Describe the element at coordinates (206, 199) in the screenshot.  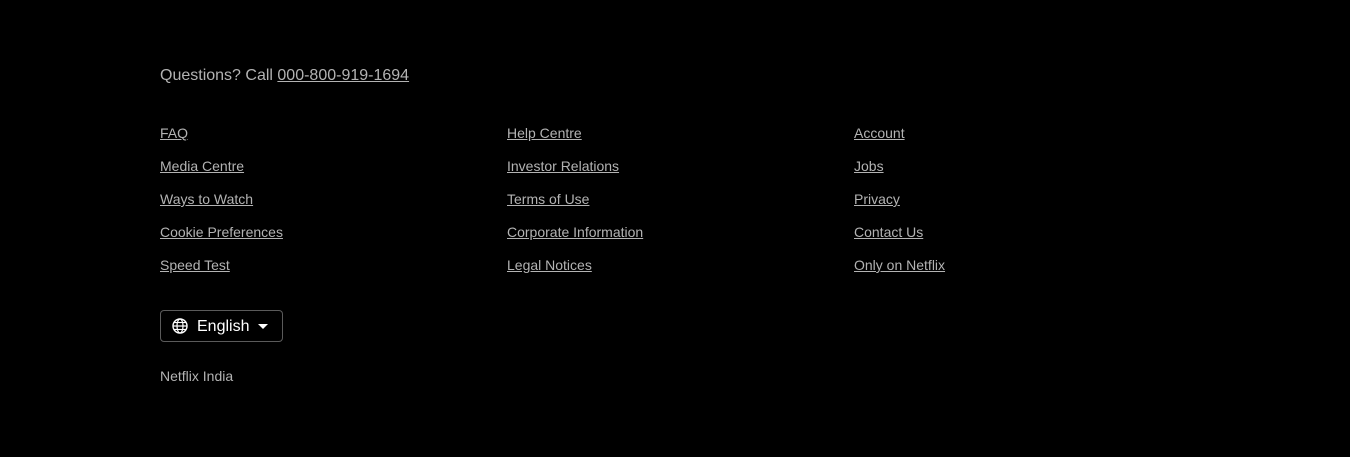
I see `link-ways-to-watch: Ways to Watch` at that location.